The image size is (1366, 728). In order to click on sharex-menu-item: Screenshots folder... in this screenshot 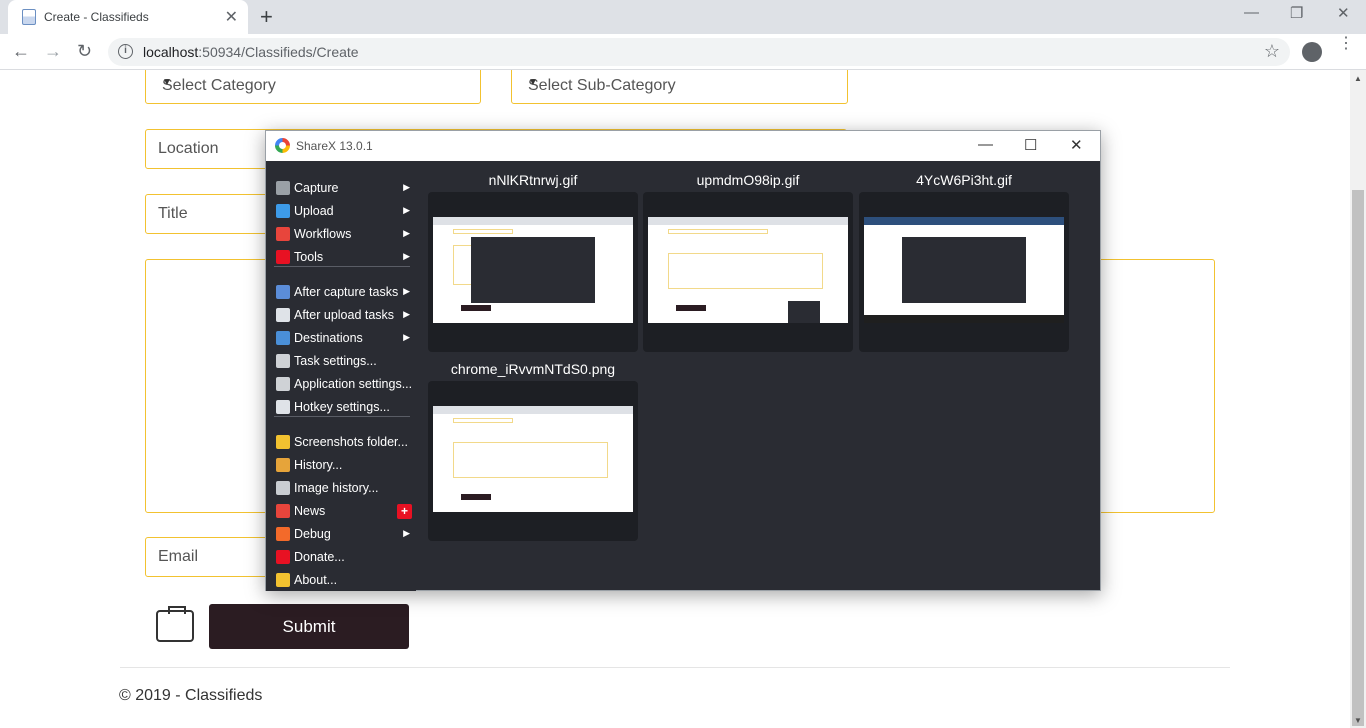, I will do `click(343, 442)`.